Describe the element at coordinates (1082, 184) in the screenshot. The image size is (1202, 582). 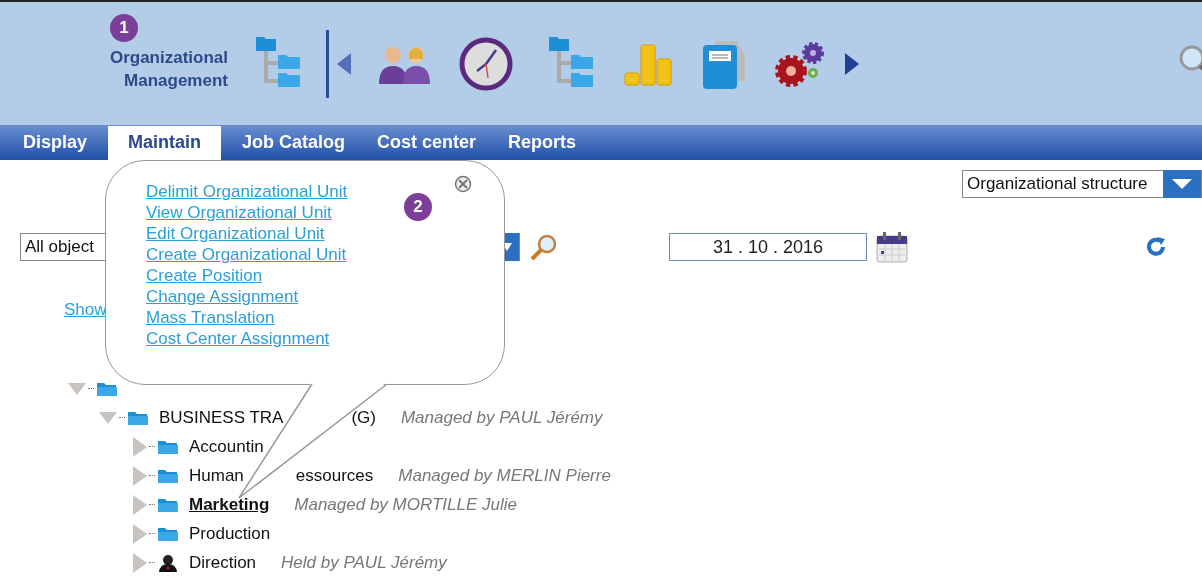
I see `structure-dropdown: Organizational structure` at that location.